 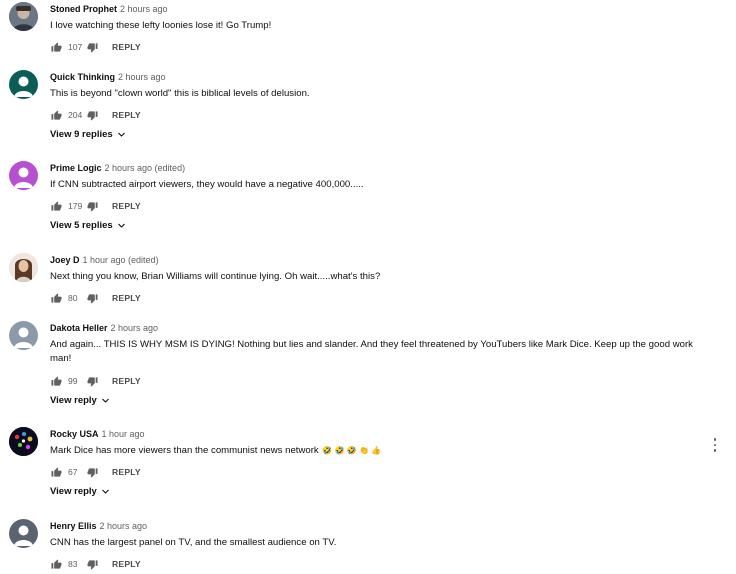 What do you see at coordinates (73, 472) in the screenshot?
I see `like-count: 67` at bounding box center [73, 472].